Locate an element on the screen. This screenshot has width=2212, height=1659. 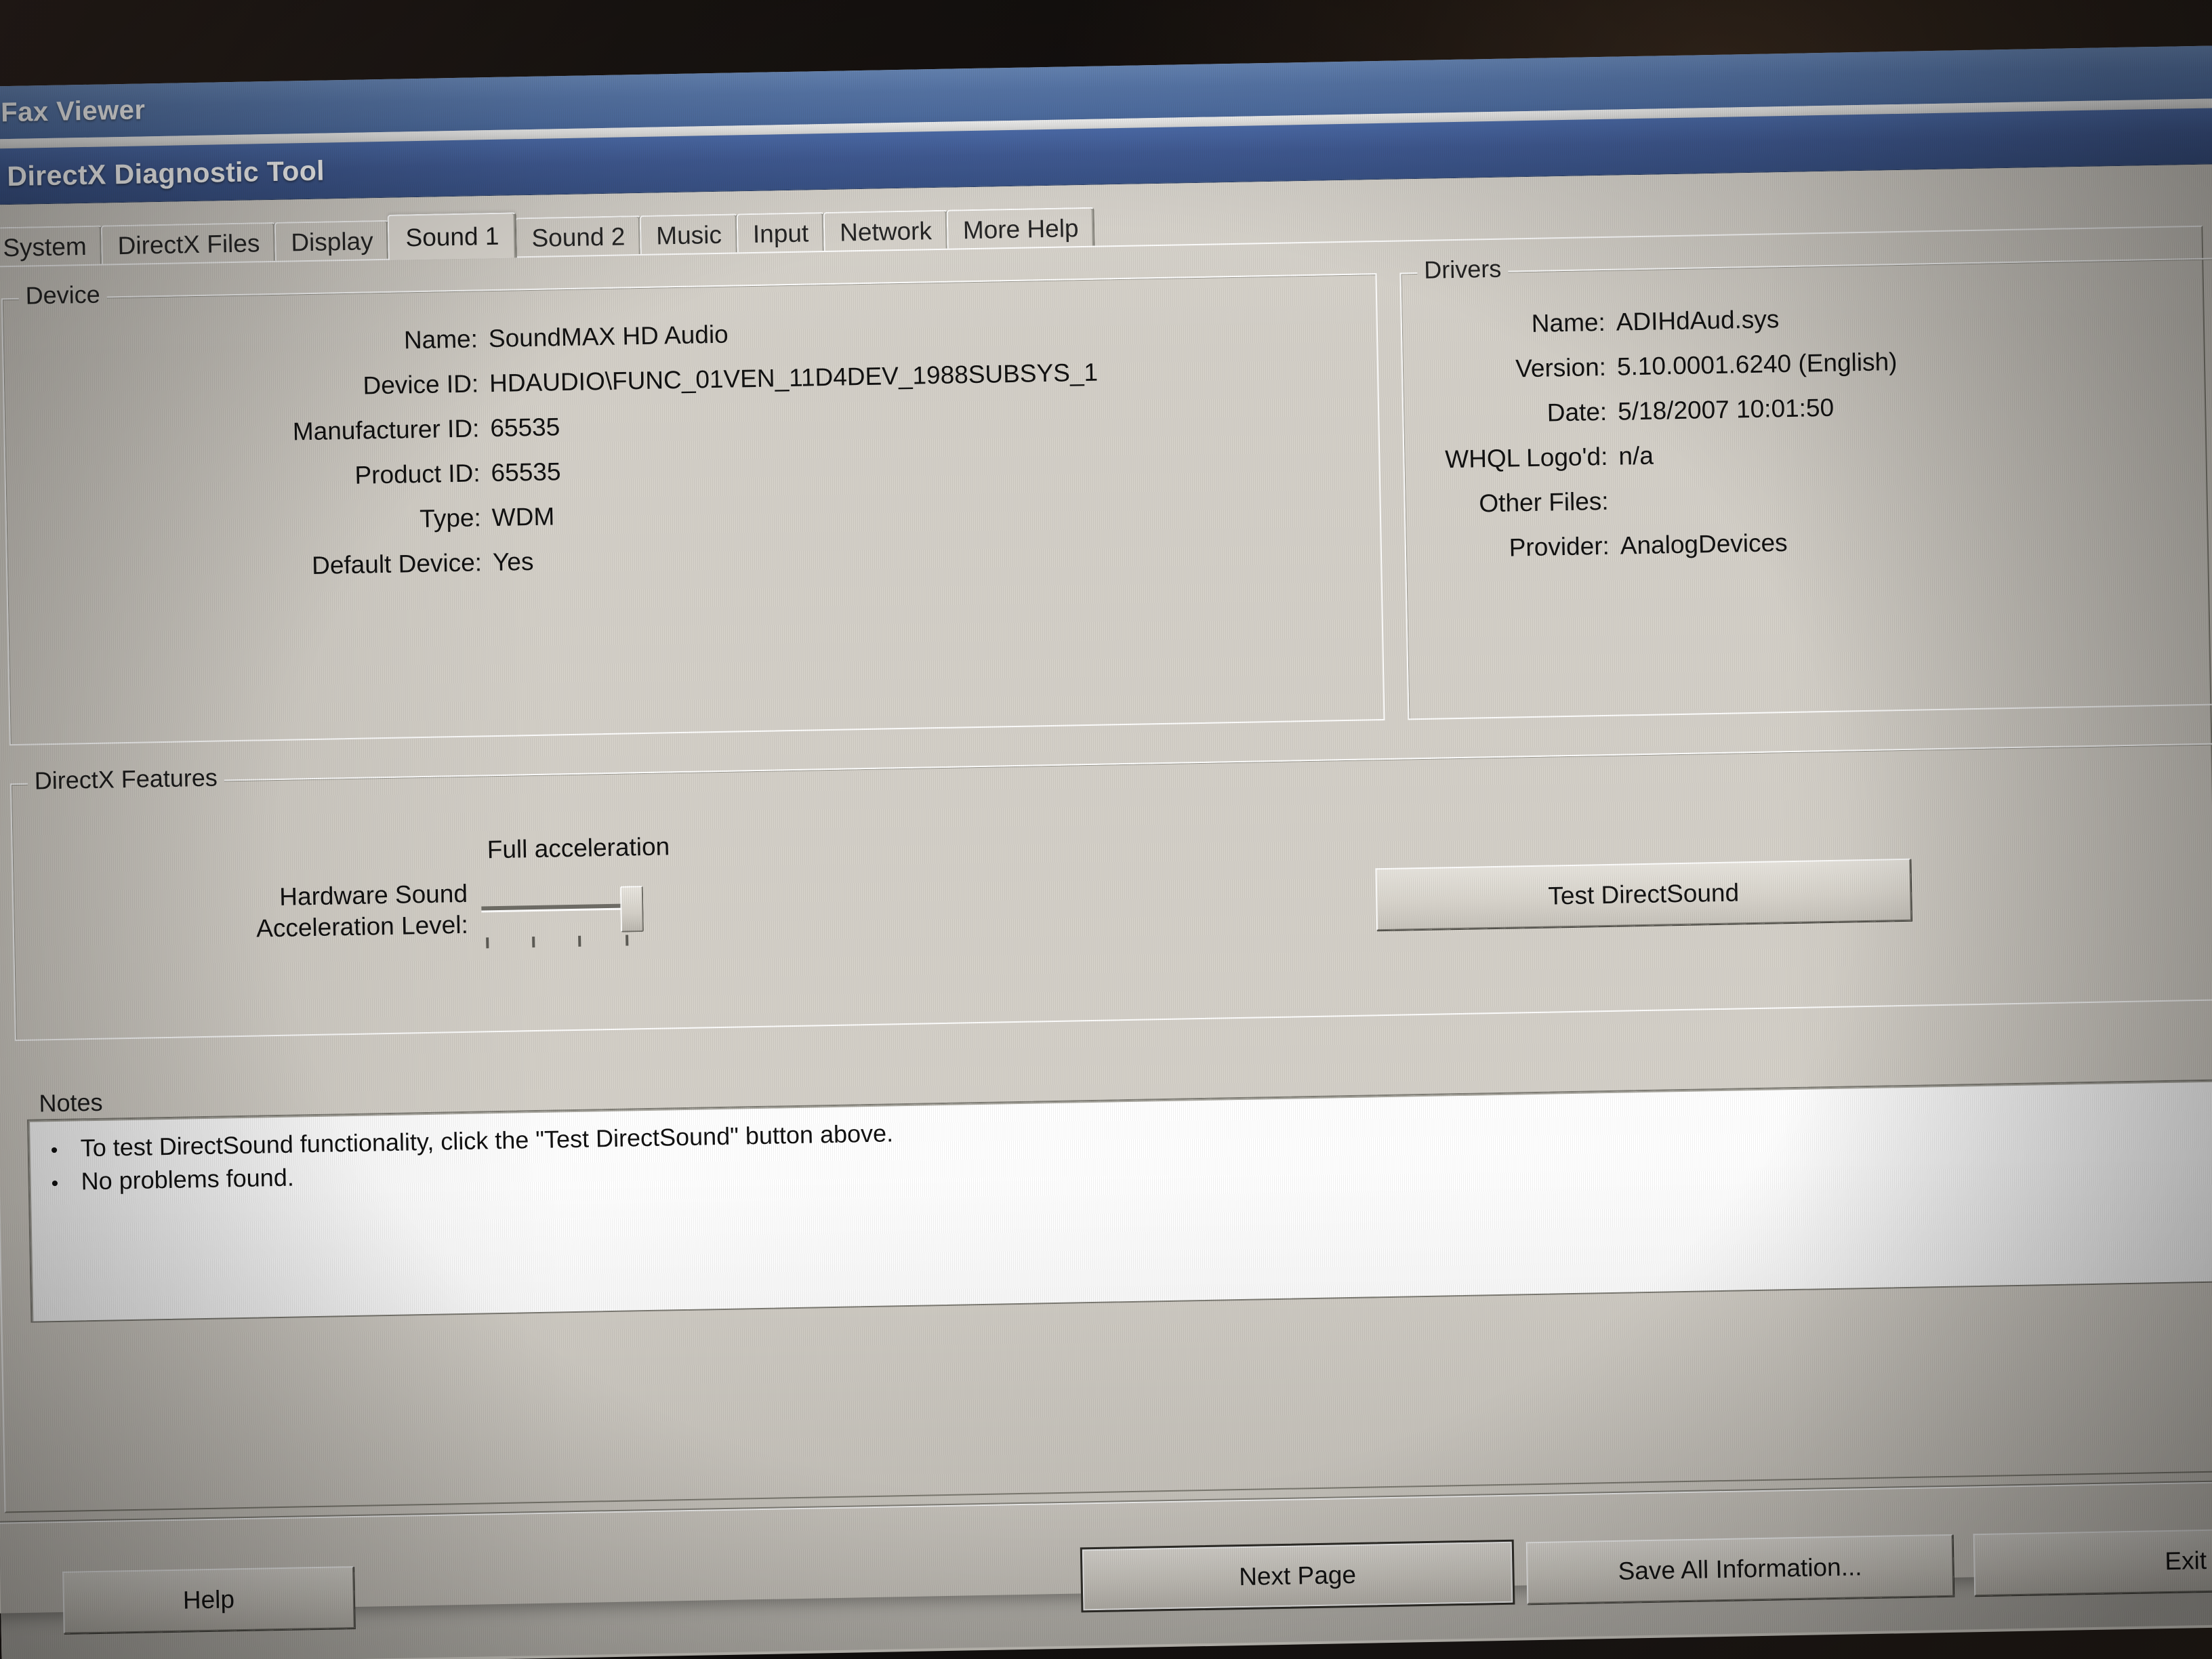
help-button-label: Help is located at coordinates (208, 1600).